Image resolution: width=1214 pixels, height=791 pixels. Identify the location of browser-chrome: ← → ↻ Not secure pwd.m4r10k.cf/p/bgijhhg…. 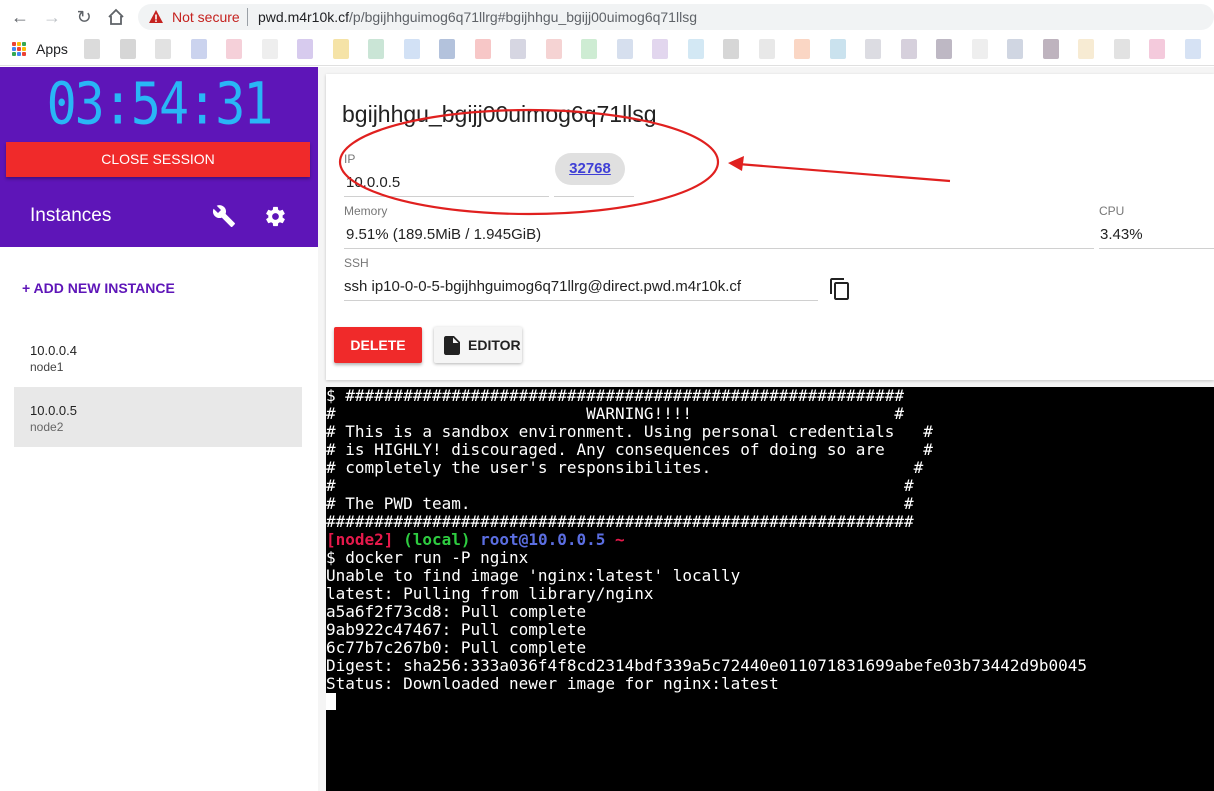
(607, 33).